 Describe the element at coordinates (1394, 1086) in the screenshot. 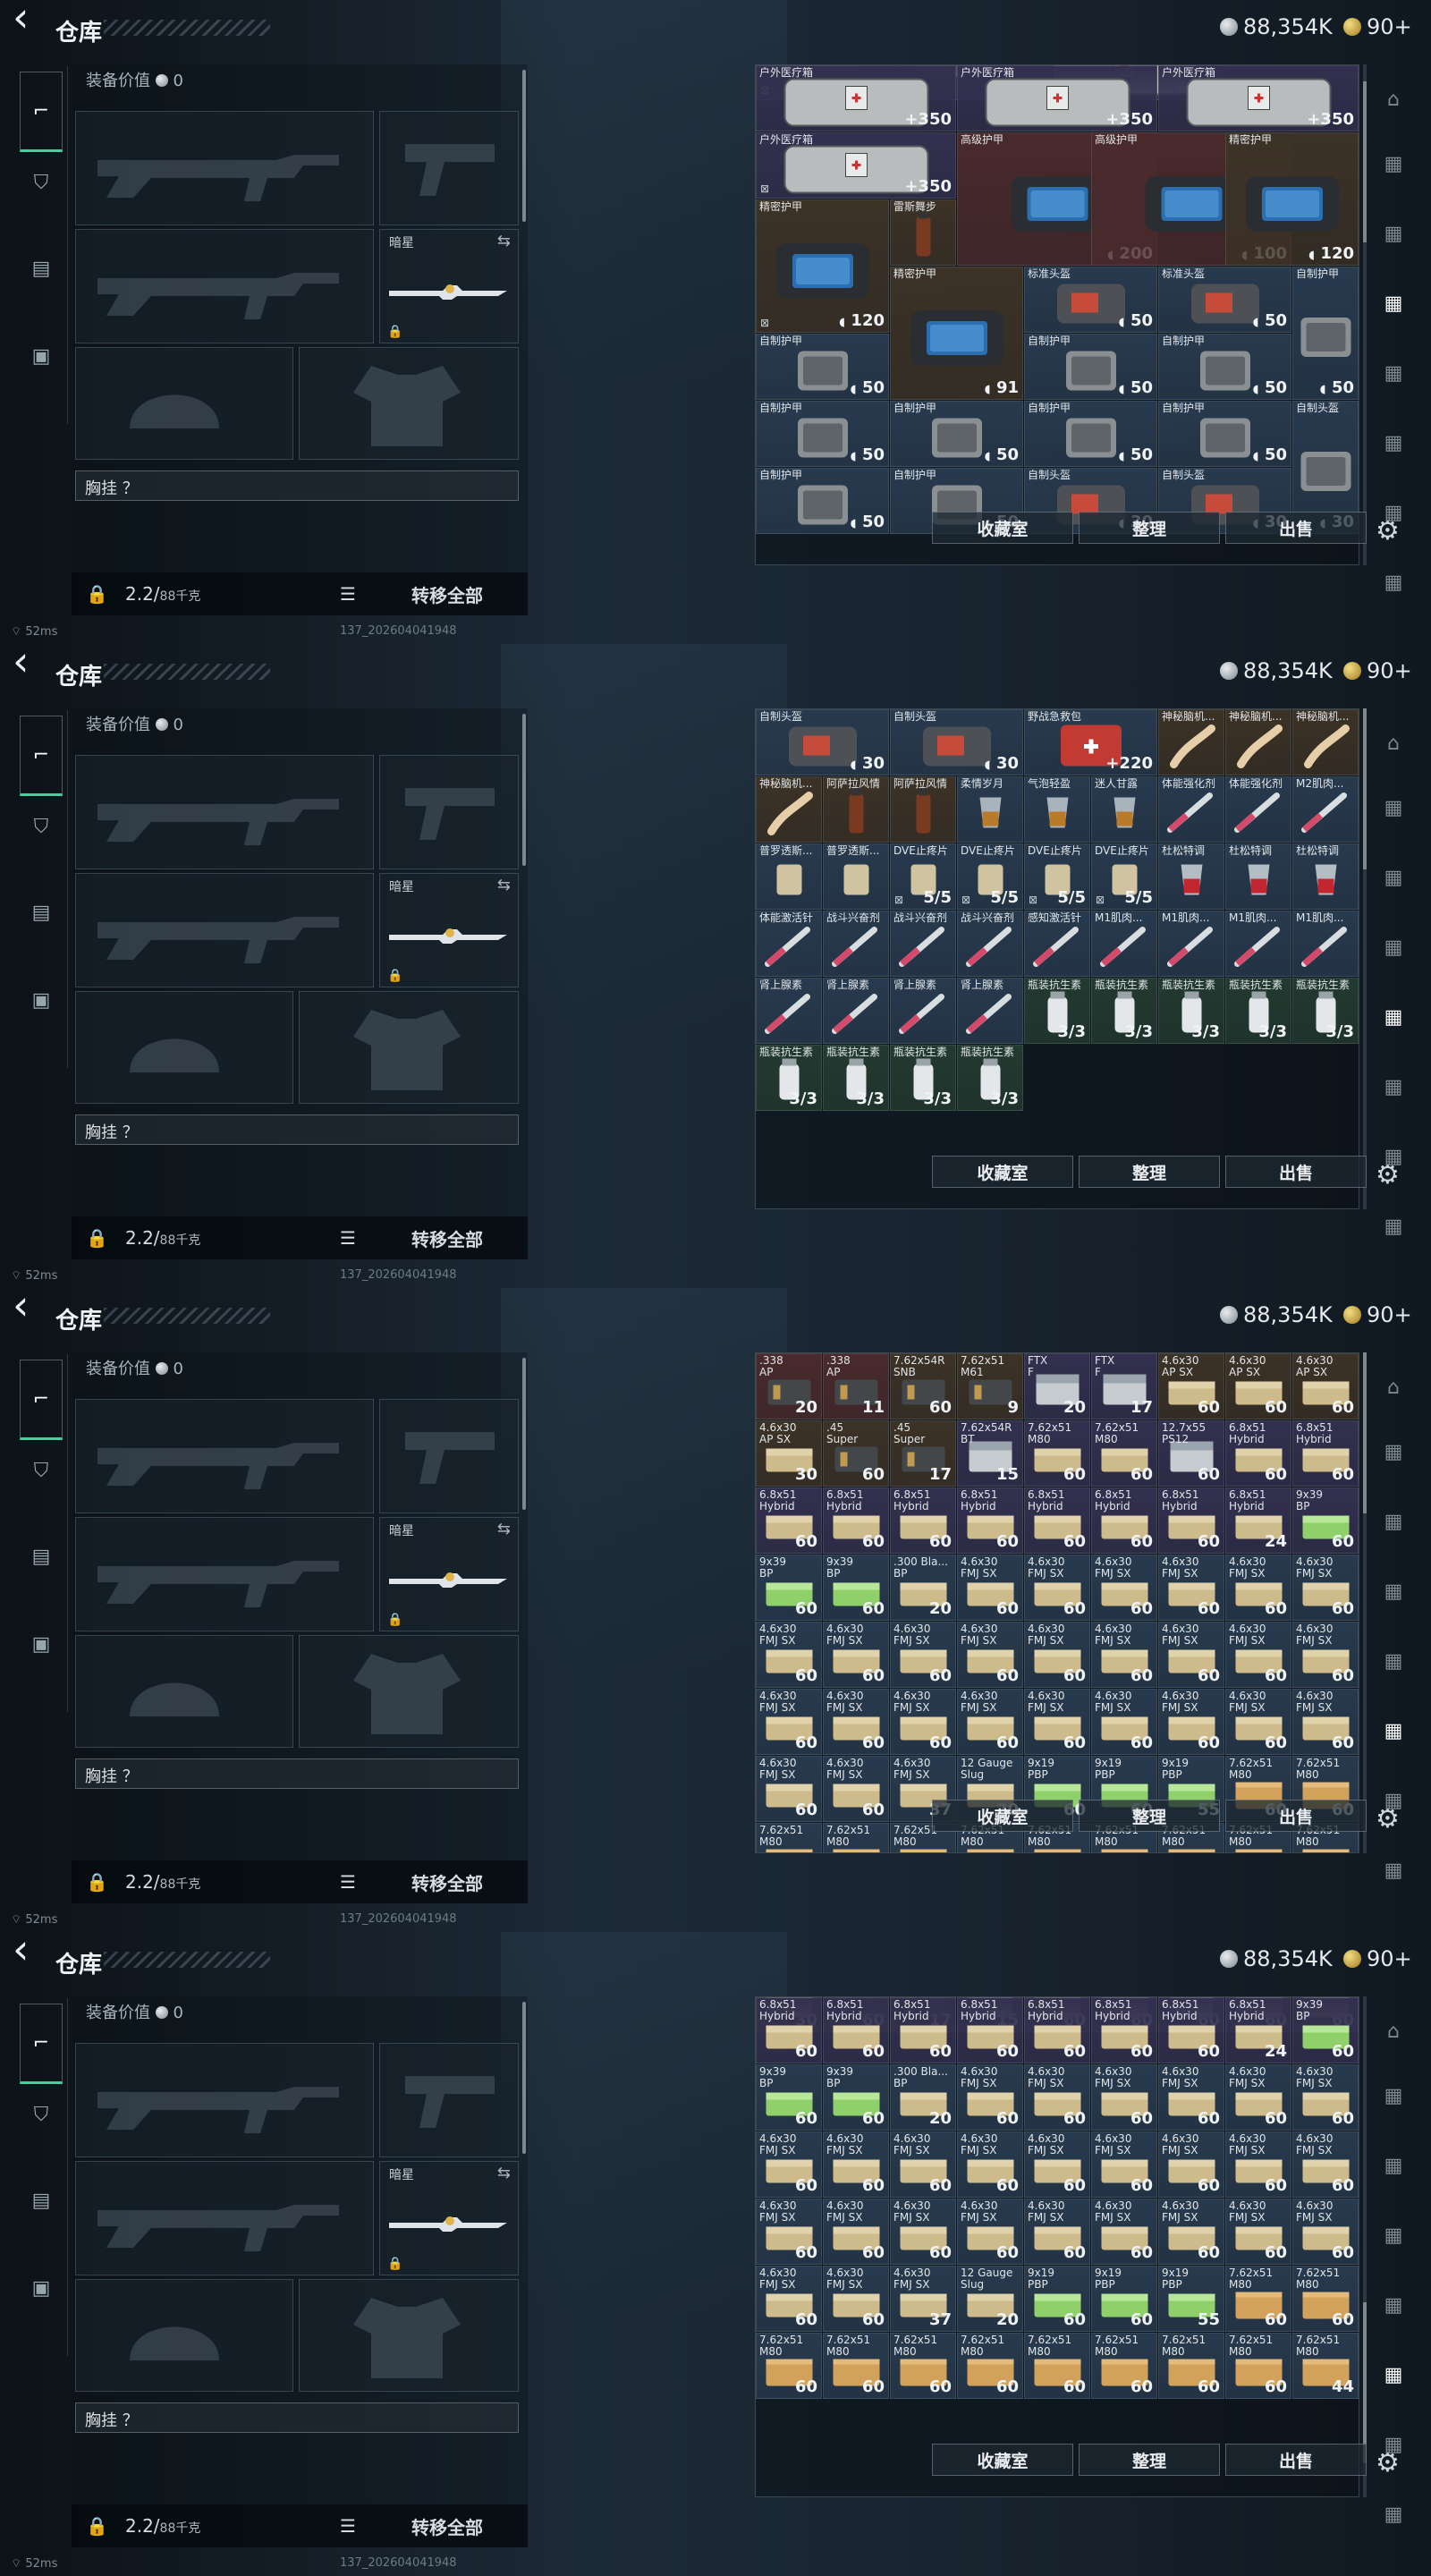

I see `storage-tab-5-icon: ▦` at that location.